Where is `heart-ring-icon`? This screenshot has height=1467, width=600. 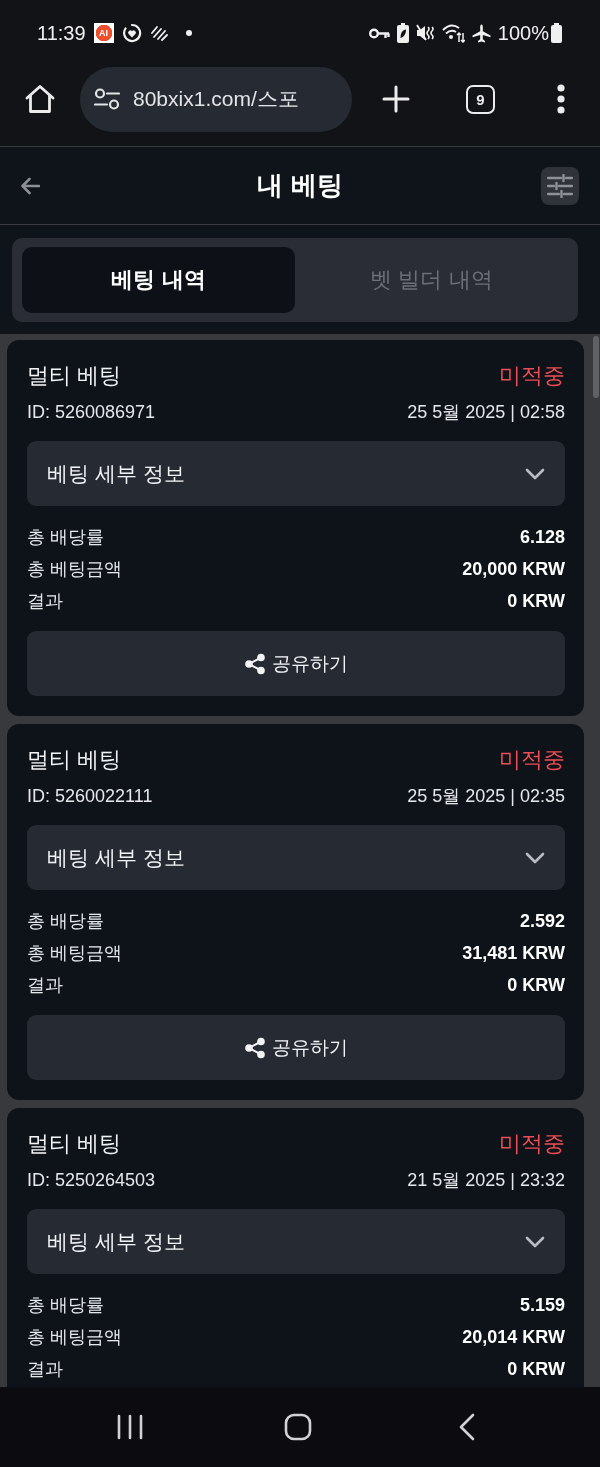
heart-ring-icon is located at coordinates (131, 33).